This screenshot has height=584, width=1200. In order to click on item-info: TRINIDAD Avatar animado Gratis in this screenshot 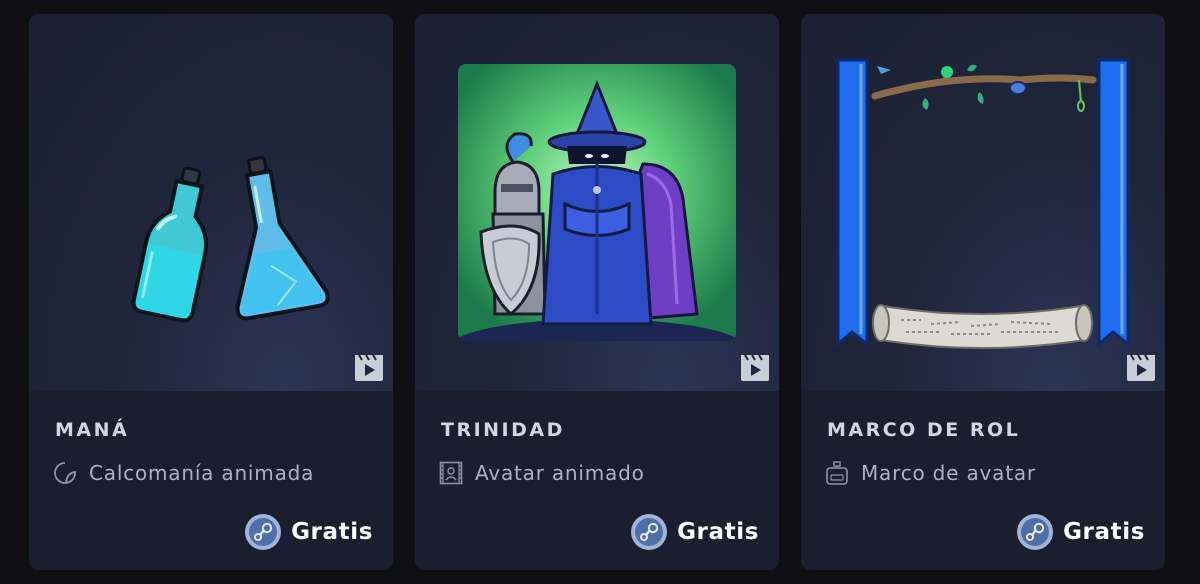, I will do `click(597, 480)`.